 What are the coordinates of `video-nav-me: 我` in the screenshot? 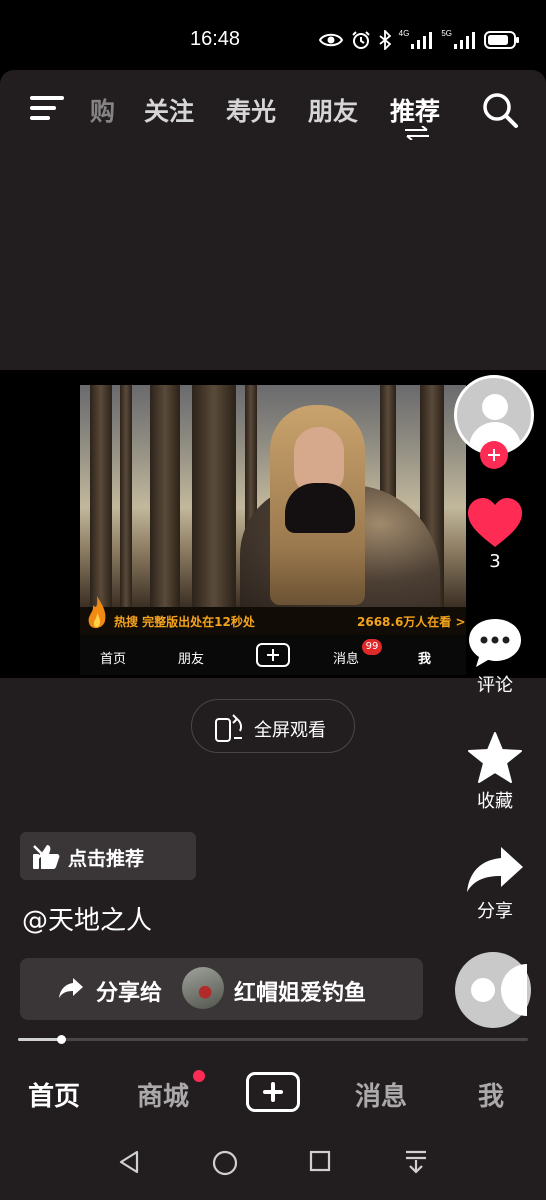 It's located at (425, 659).